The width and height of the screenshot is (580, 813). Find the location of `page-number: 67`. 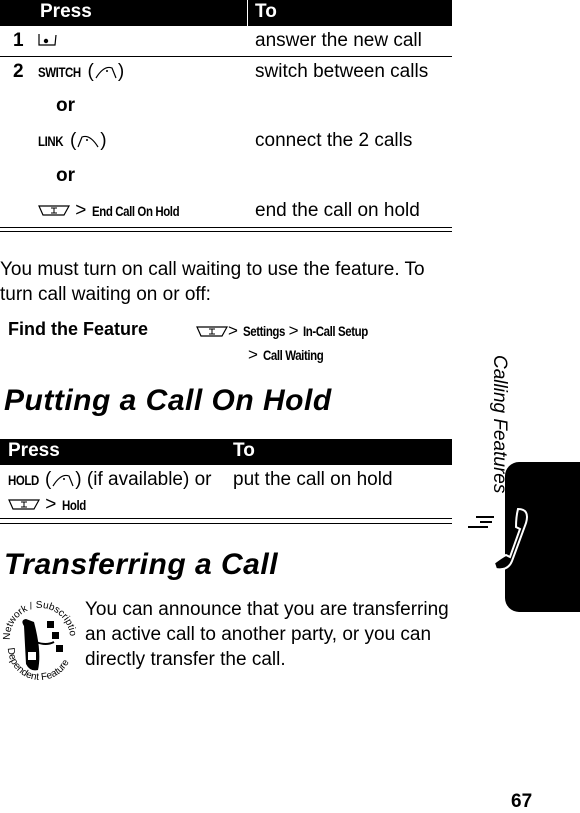

page-number: 67 is located at coordinates (522, 801).